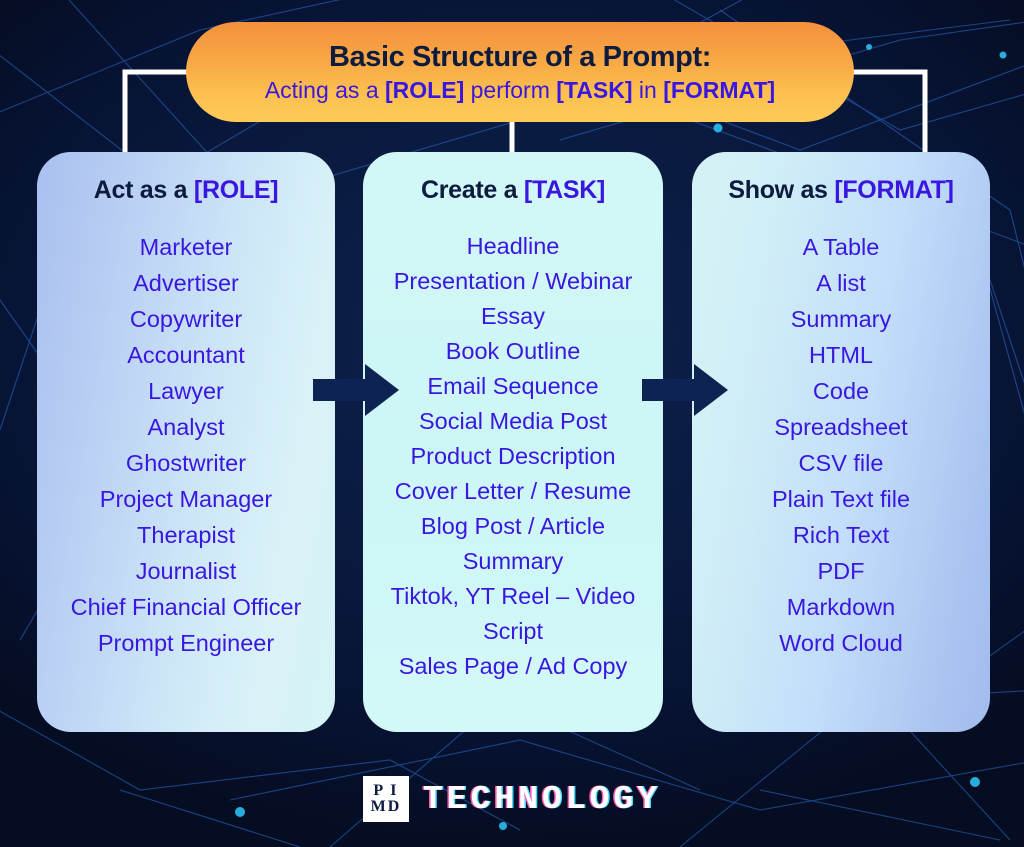 Image resolution: width=1024 pixels, height=847 pixels. I want to click on pimd-logo-mark: P I MD, so click(385, 799).